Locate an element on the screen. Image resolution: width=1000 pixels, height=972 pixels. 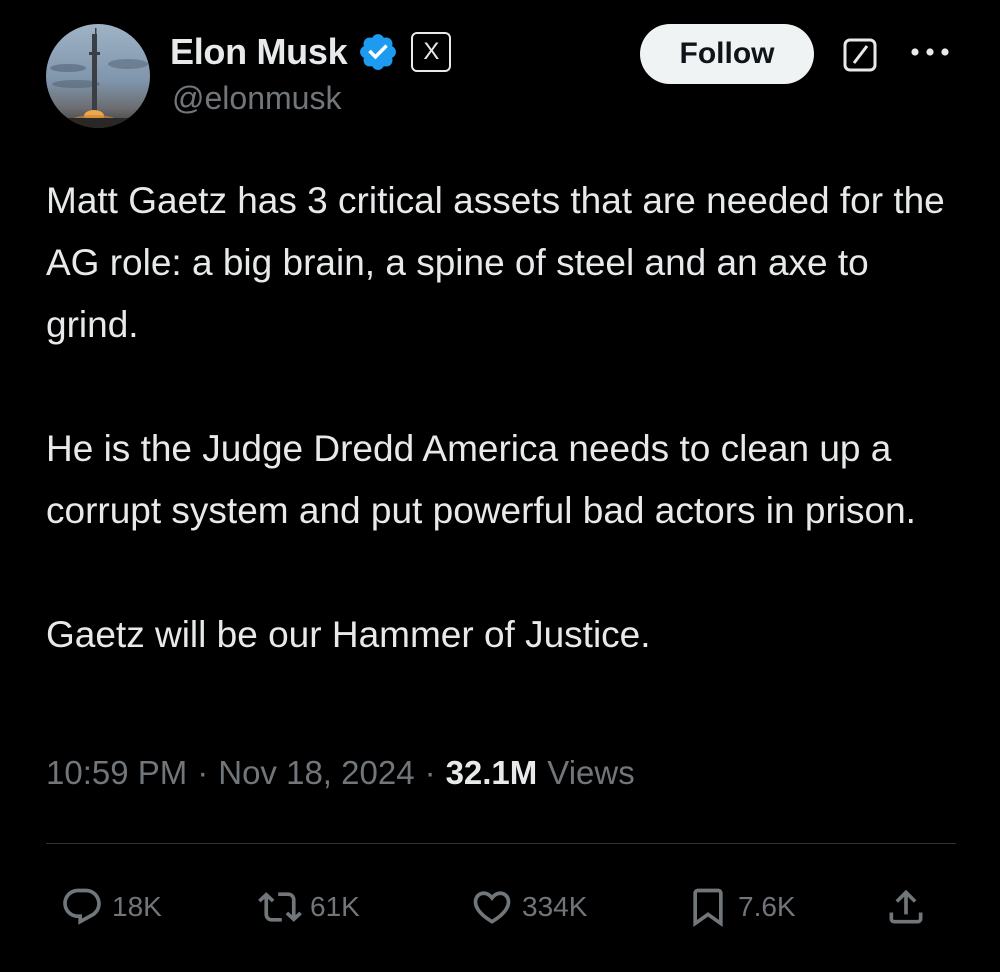
more-options-icon is located at coordinates (930, 52).